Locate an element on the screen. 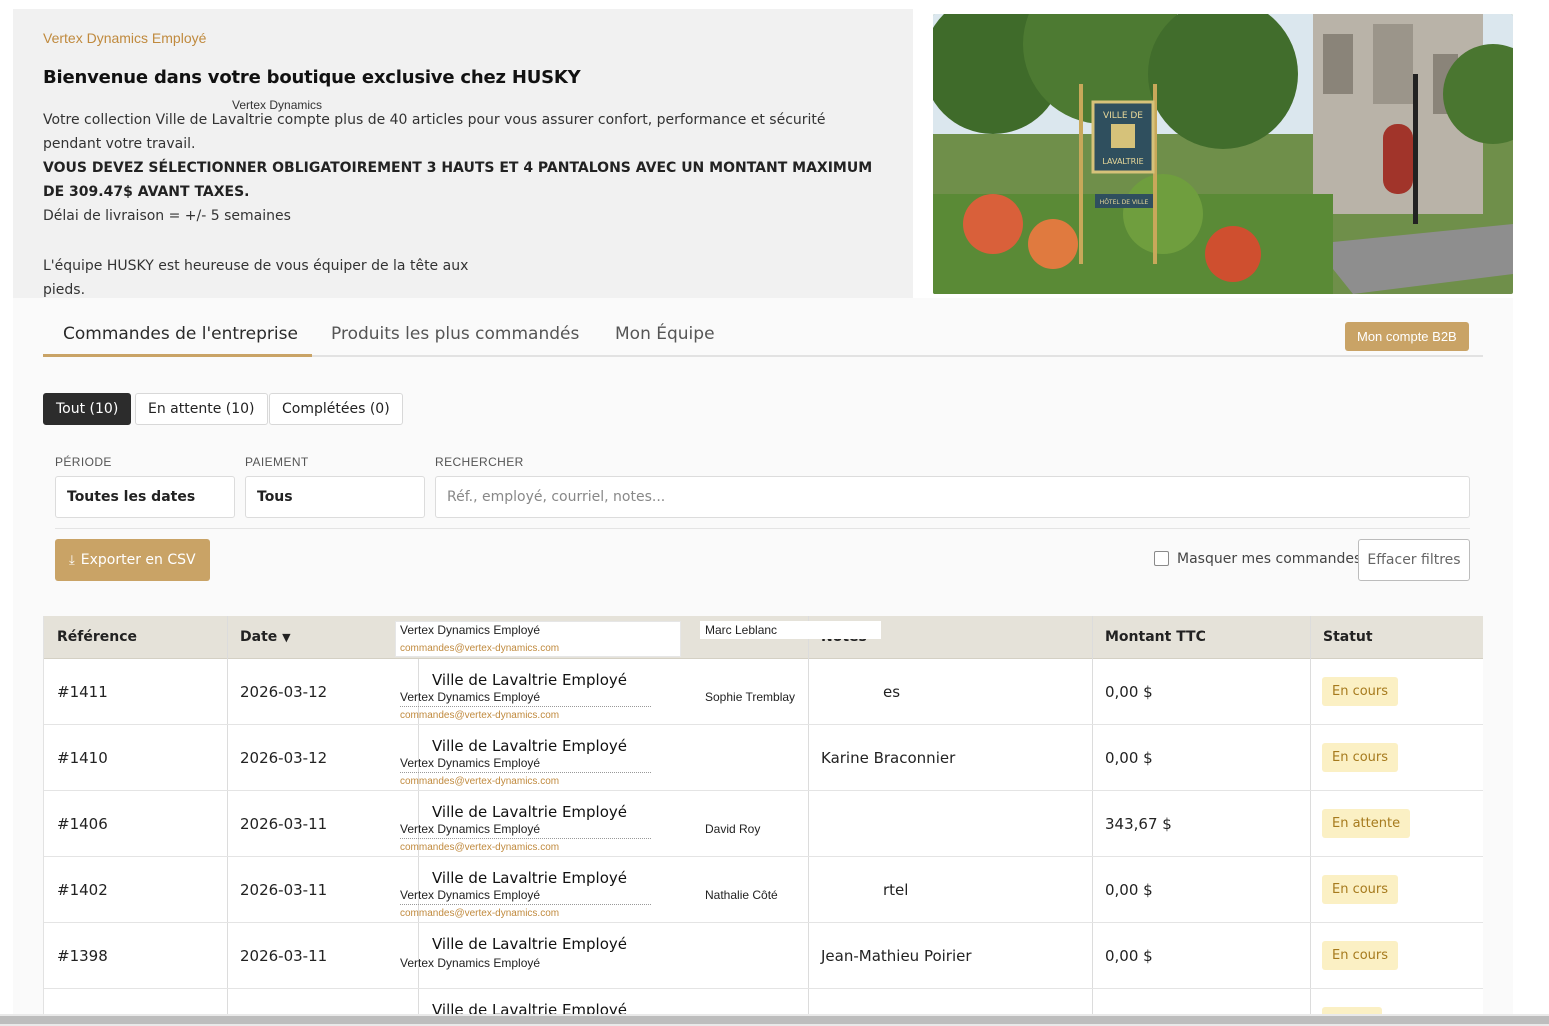  sort-desc-icon: ▼ is located at coordinates (286, 637).